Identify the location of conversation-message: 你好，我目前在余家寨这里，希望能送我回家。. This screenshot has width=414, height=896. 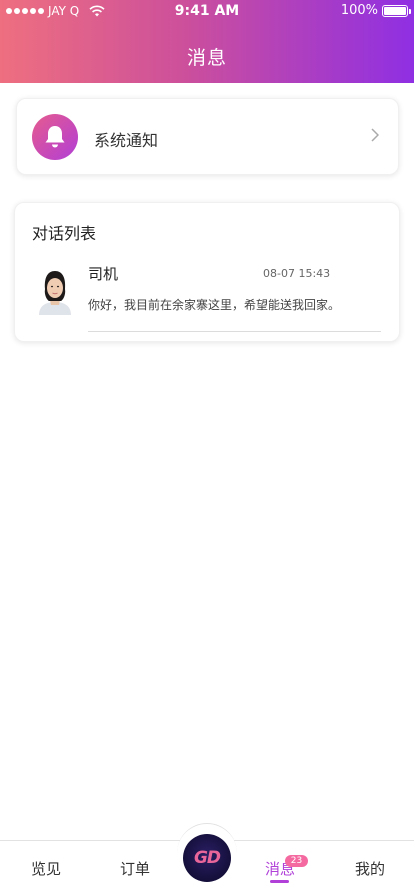
(214, 305).